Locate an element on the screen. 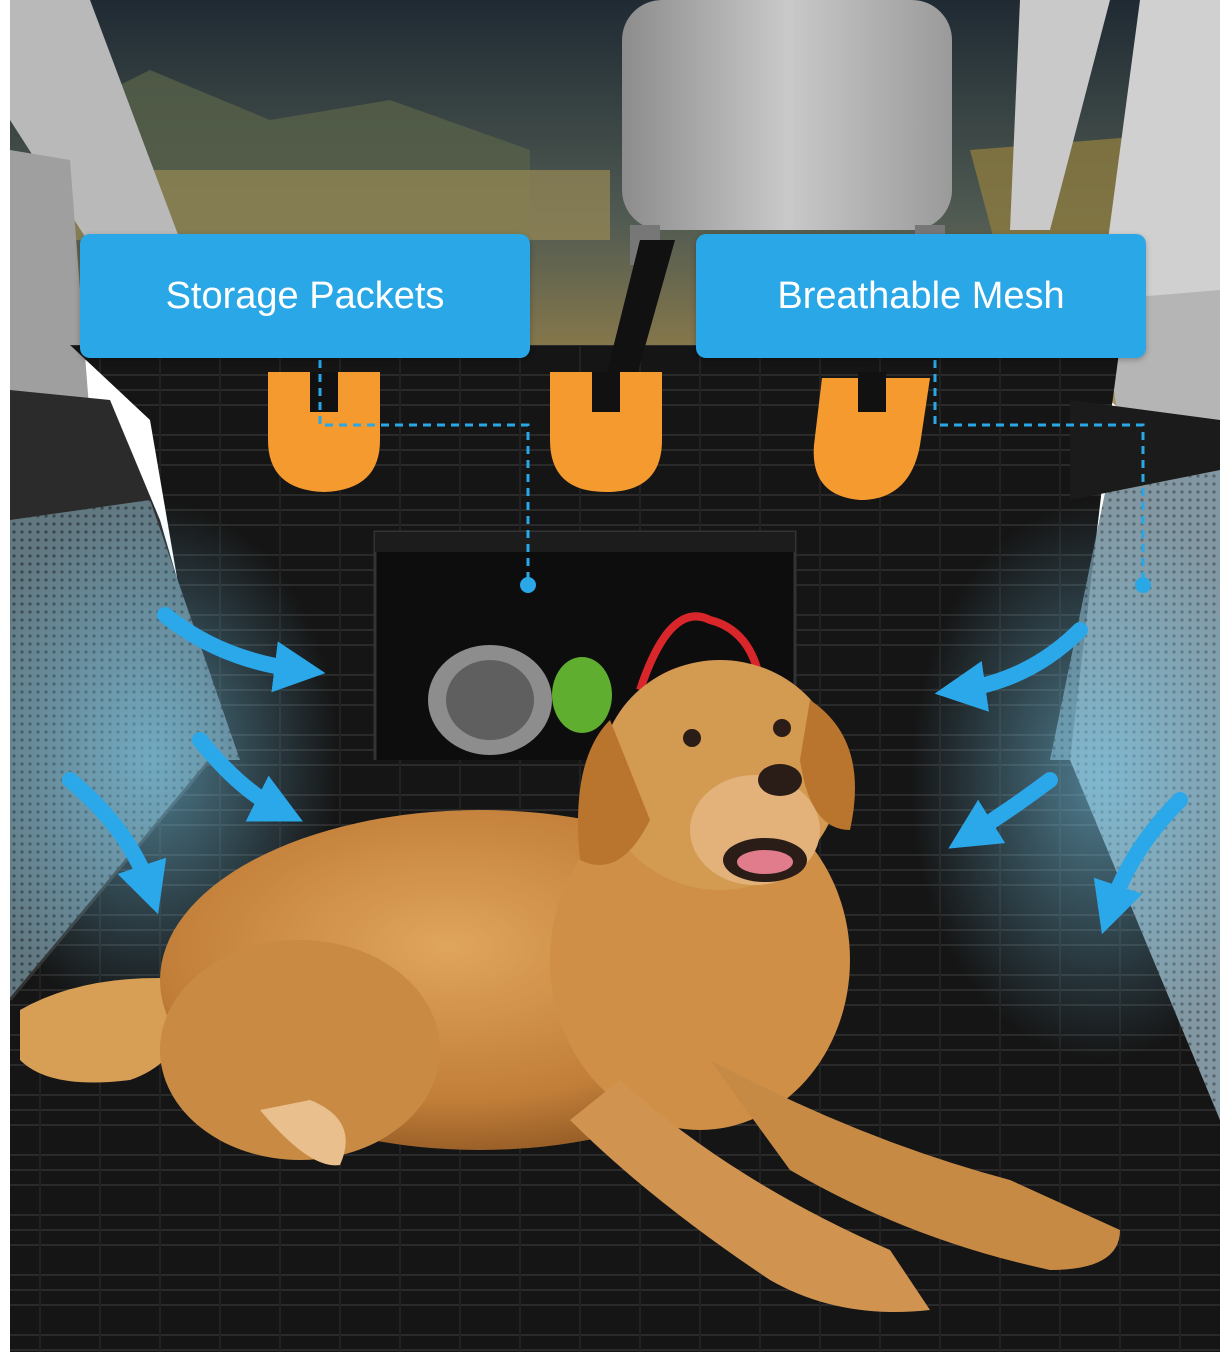 The image size is (1220, 1358). storage-callout: Storage Packets is located at coordinates (305, 296).